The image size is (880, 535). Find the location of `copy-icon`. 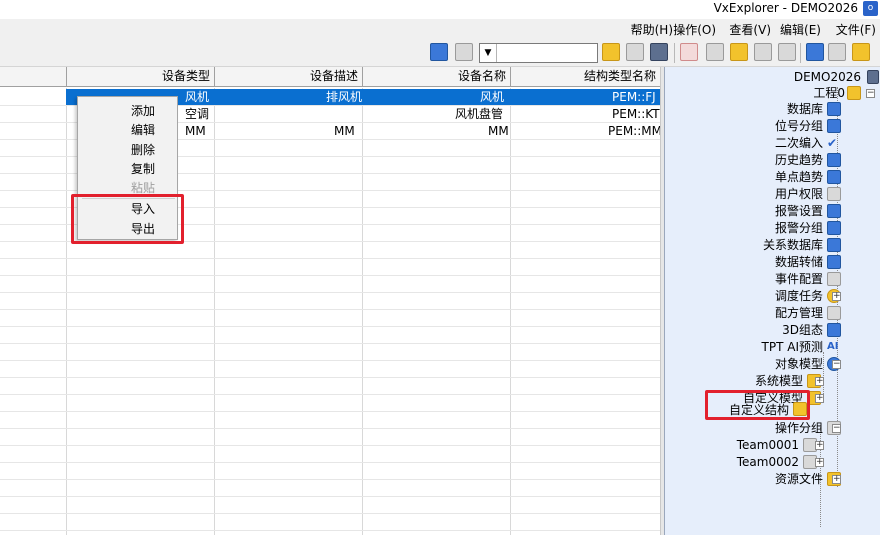

copy-icon is located at coordinates (763, 52).